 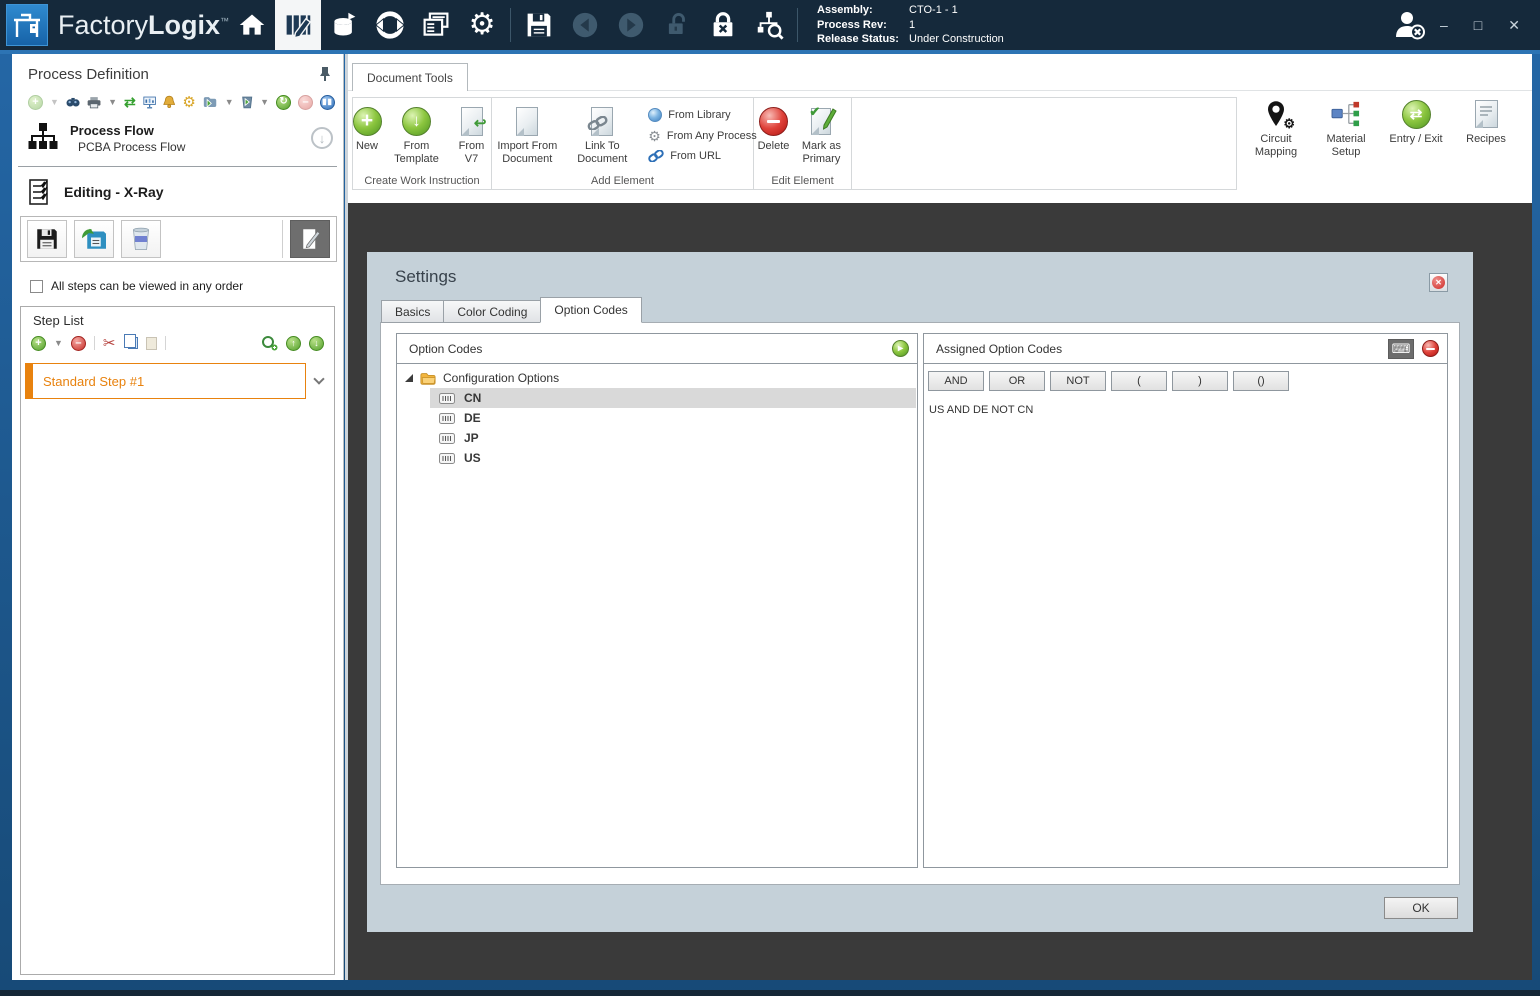 What do you see at coordinates (1514, 25) in the screenshot?
I see `close-button: ✕` at bounding box center [1514, 25].